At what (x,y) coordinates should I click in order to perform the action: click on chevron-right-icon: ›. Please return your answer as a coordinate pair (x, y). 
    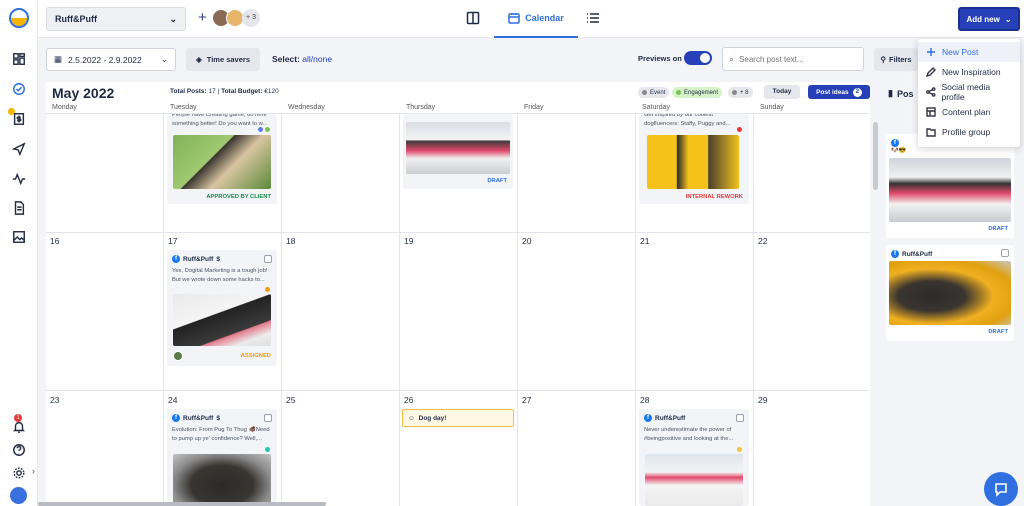
    Looking at the image, I should click on (33, 471).